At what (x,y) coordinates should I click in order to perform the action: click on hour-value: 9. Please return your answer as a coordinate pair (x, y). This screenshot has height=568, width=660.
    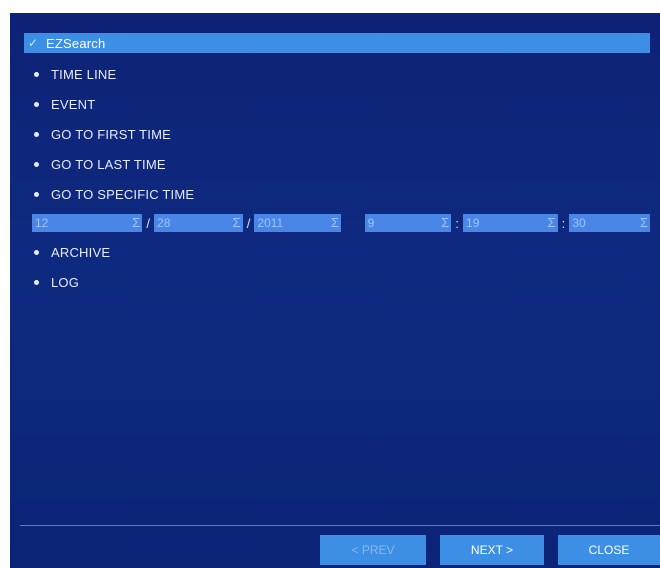
    Looking at the image, I should click on (371, 223).